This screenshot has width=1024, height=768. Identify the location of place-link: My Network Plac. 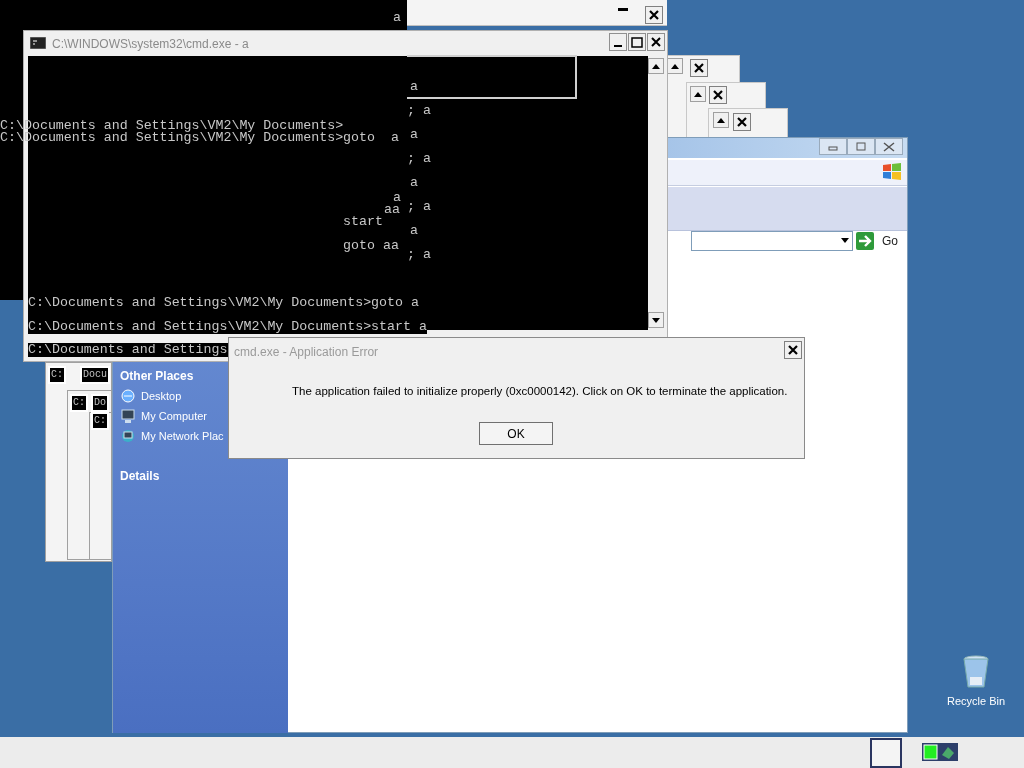
(172, 436).